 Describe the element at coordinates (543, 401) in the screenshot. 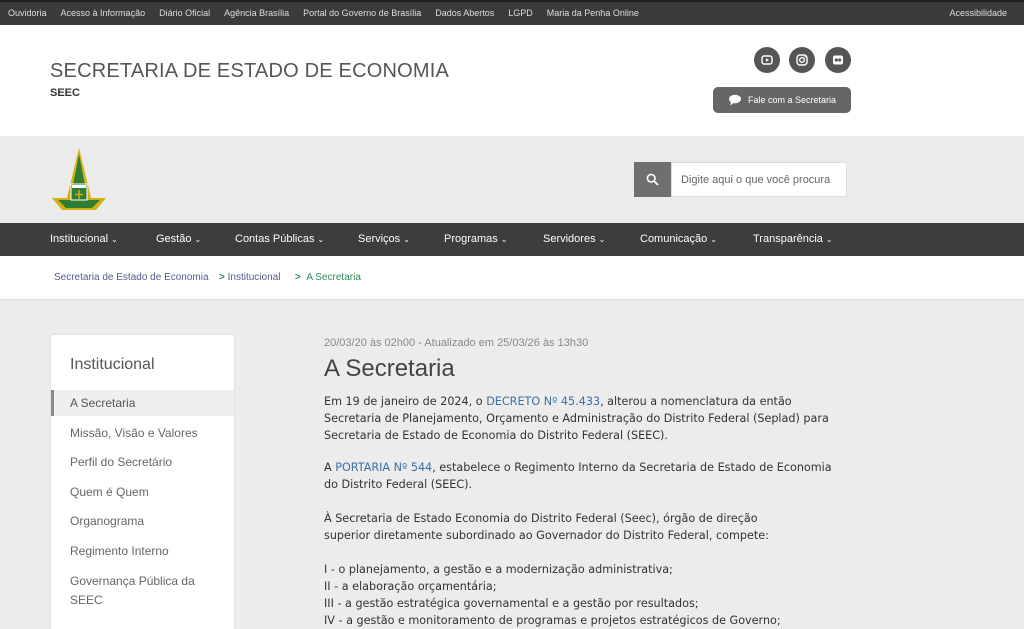

I see `decreto-link: DECRETO Nº 45.433` at that location.